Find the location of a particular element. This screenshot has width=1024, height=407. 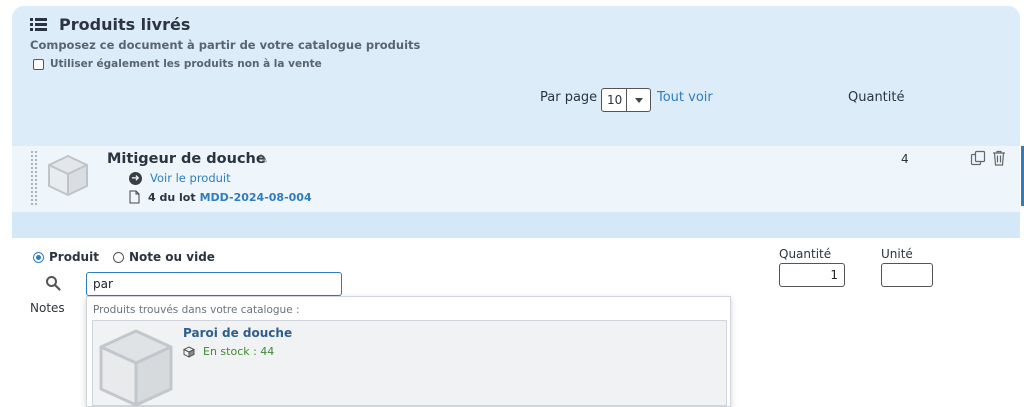

view-product-label: Voir le produit is located at coordinates (190, 178).